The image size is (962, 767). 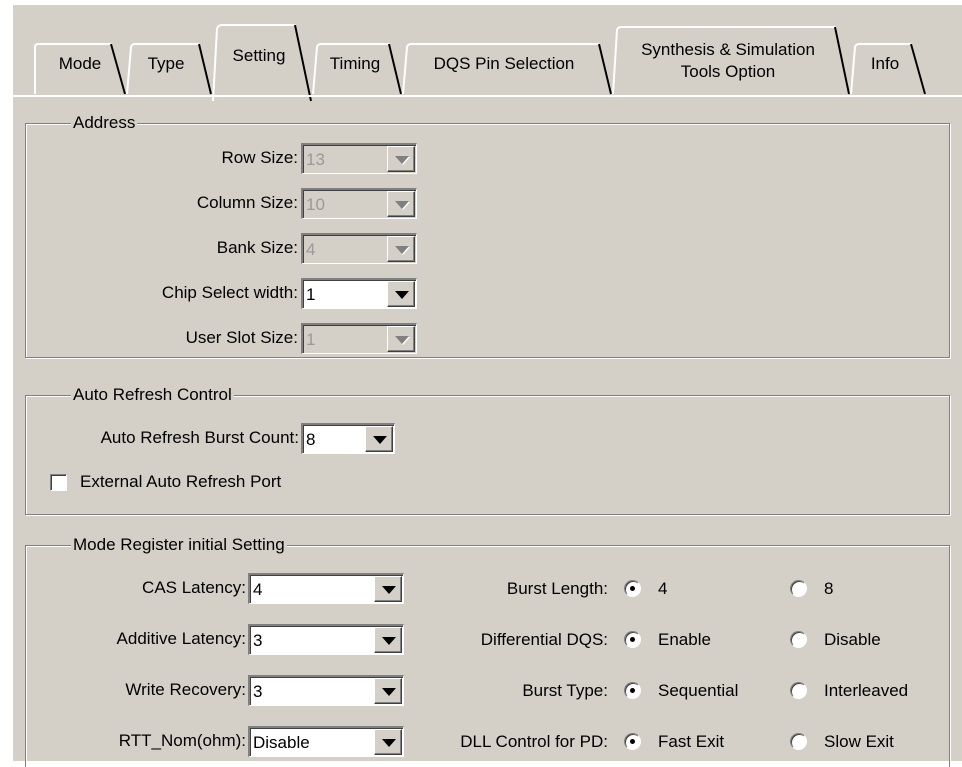 I want to click on burst-length-8-radio, so click(x=798, y=588).